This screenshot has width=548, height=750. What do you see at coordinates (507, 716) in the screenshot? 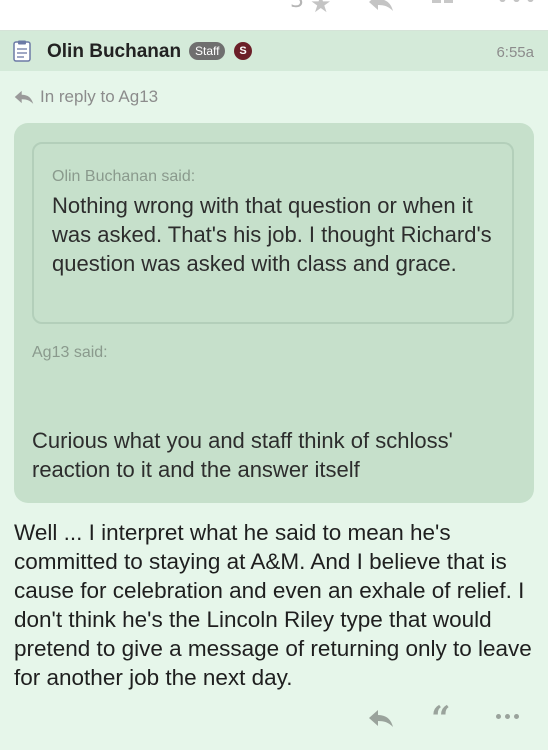
I see `more-icon` at bounding box center [507, 716].